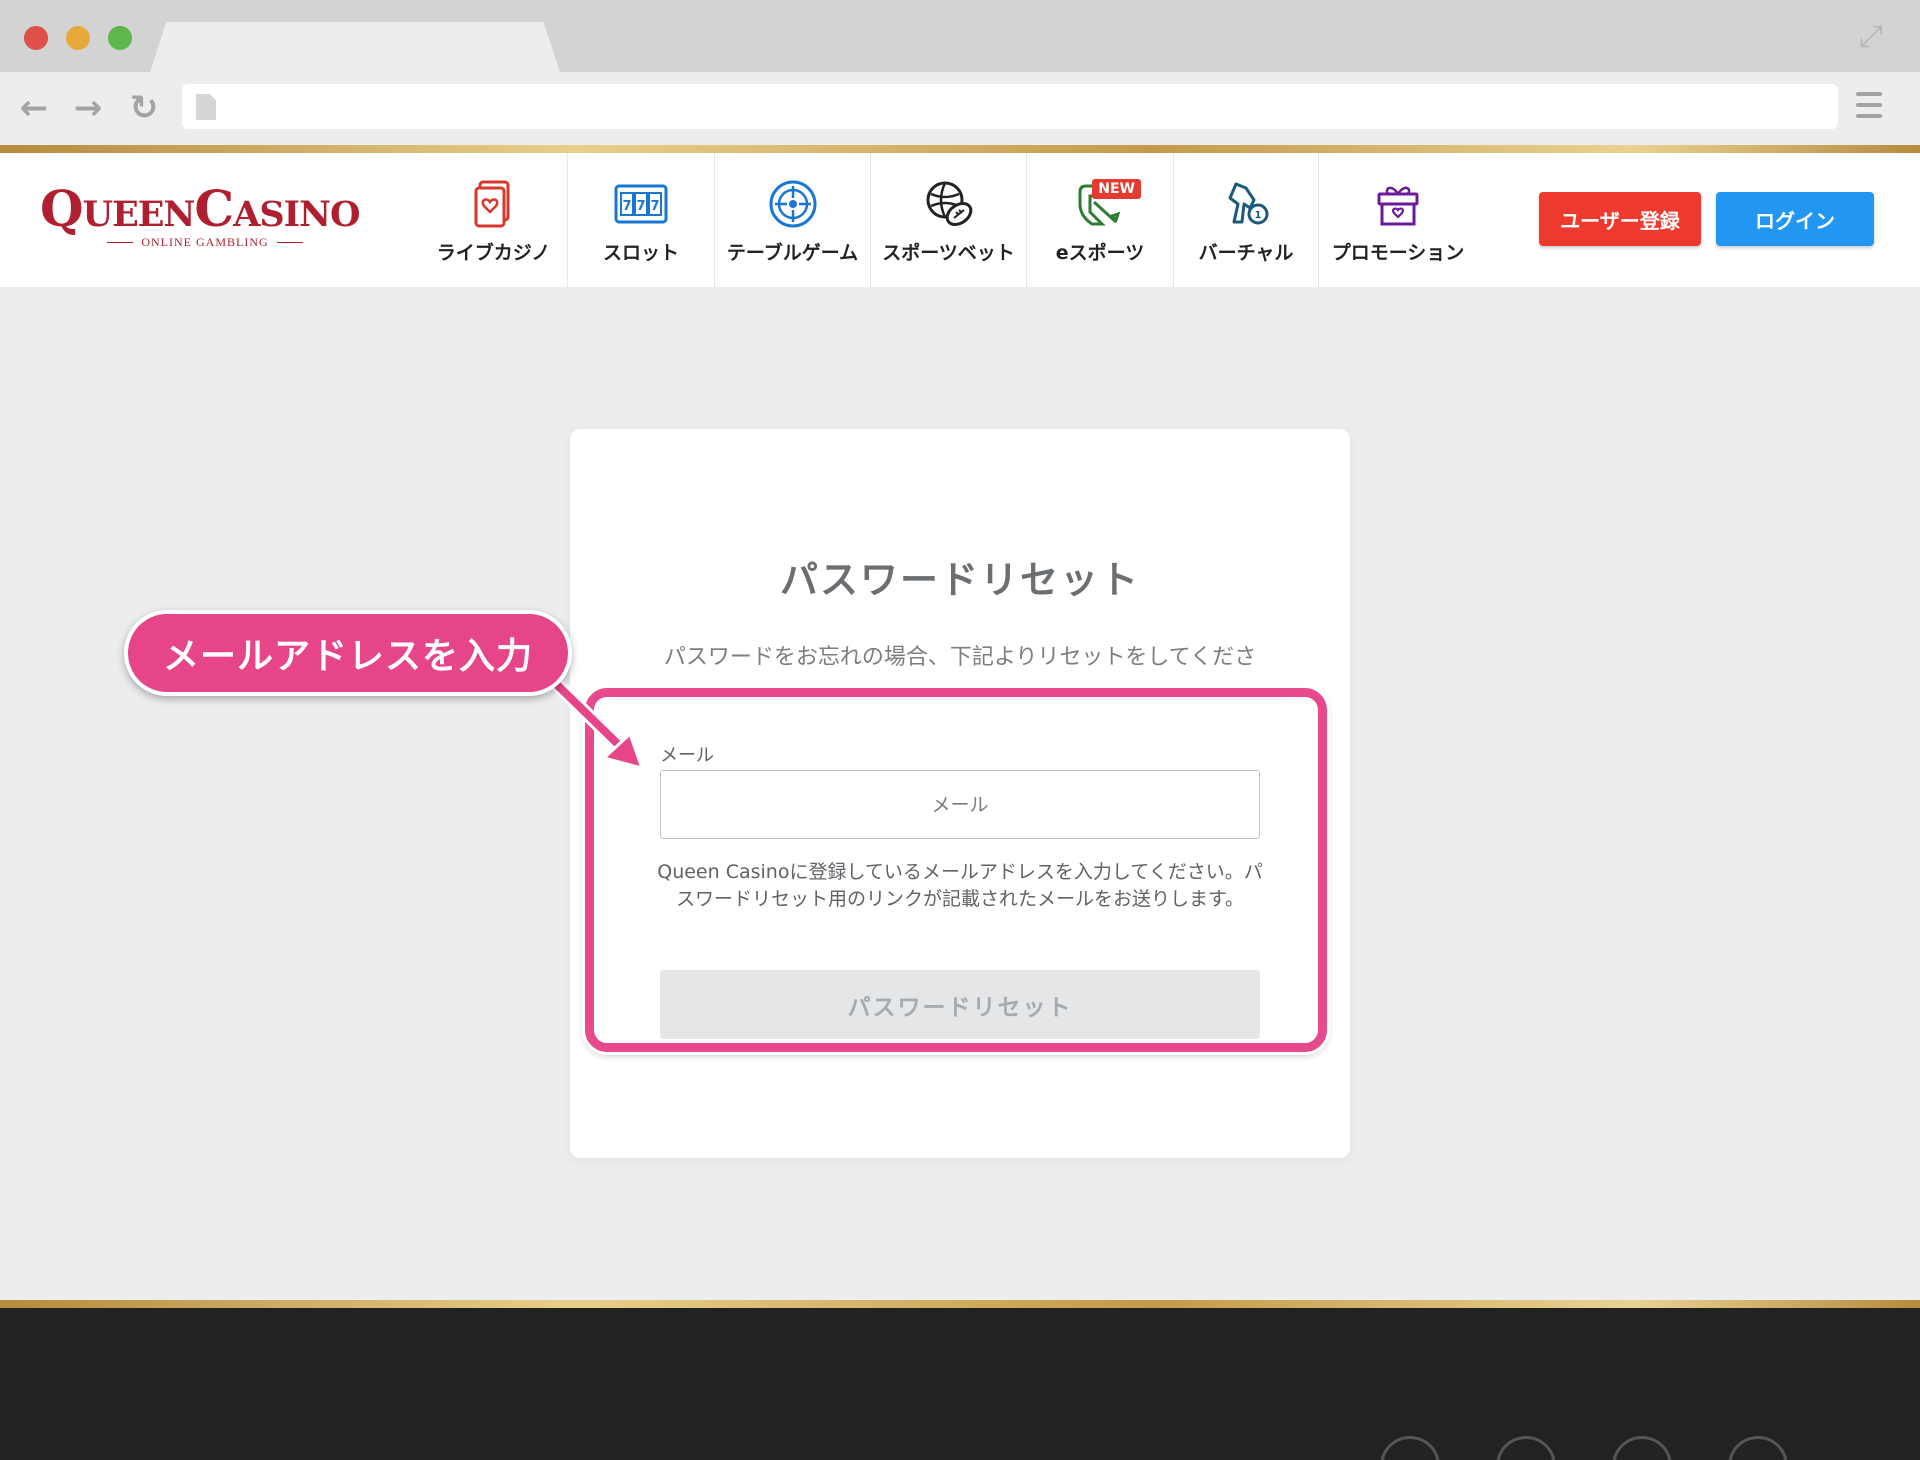  What do you see at coordinates (200, 208) in the screenshot?
I see `logo-text: QueenCasino` at bounding box center [200, 208].